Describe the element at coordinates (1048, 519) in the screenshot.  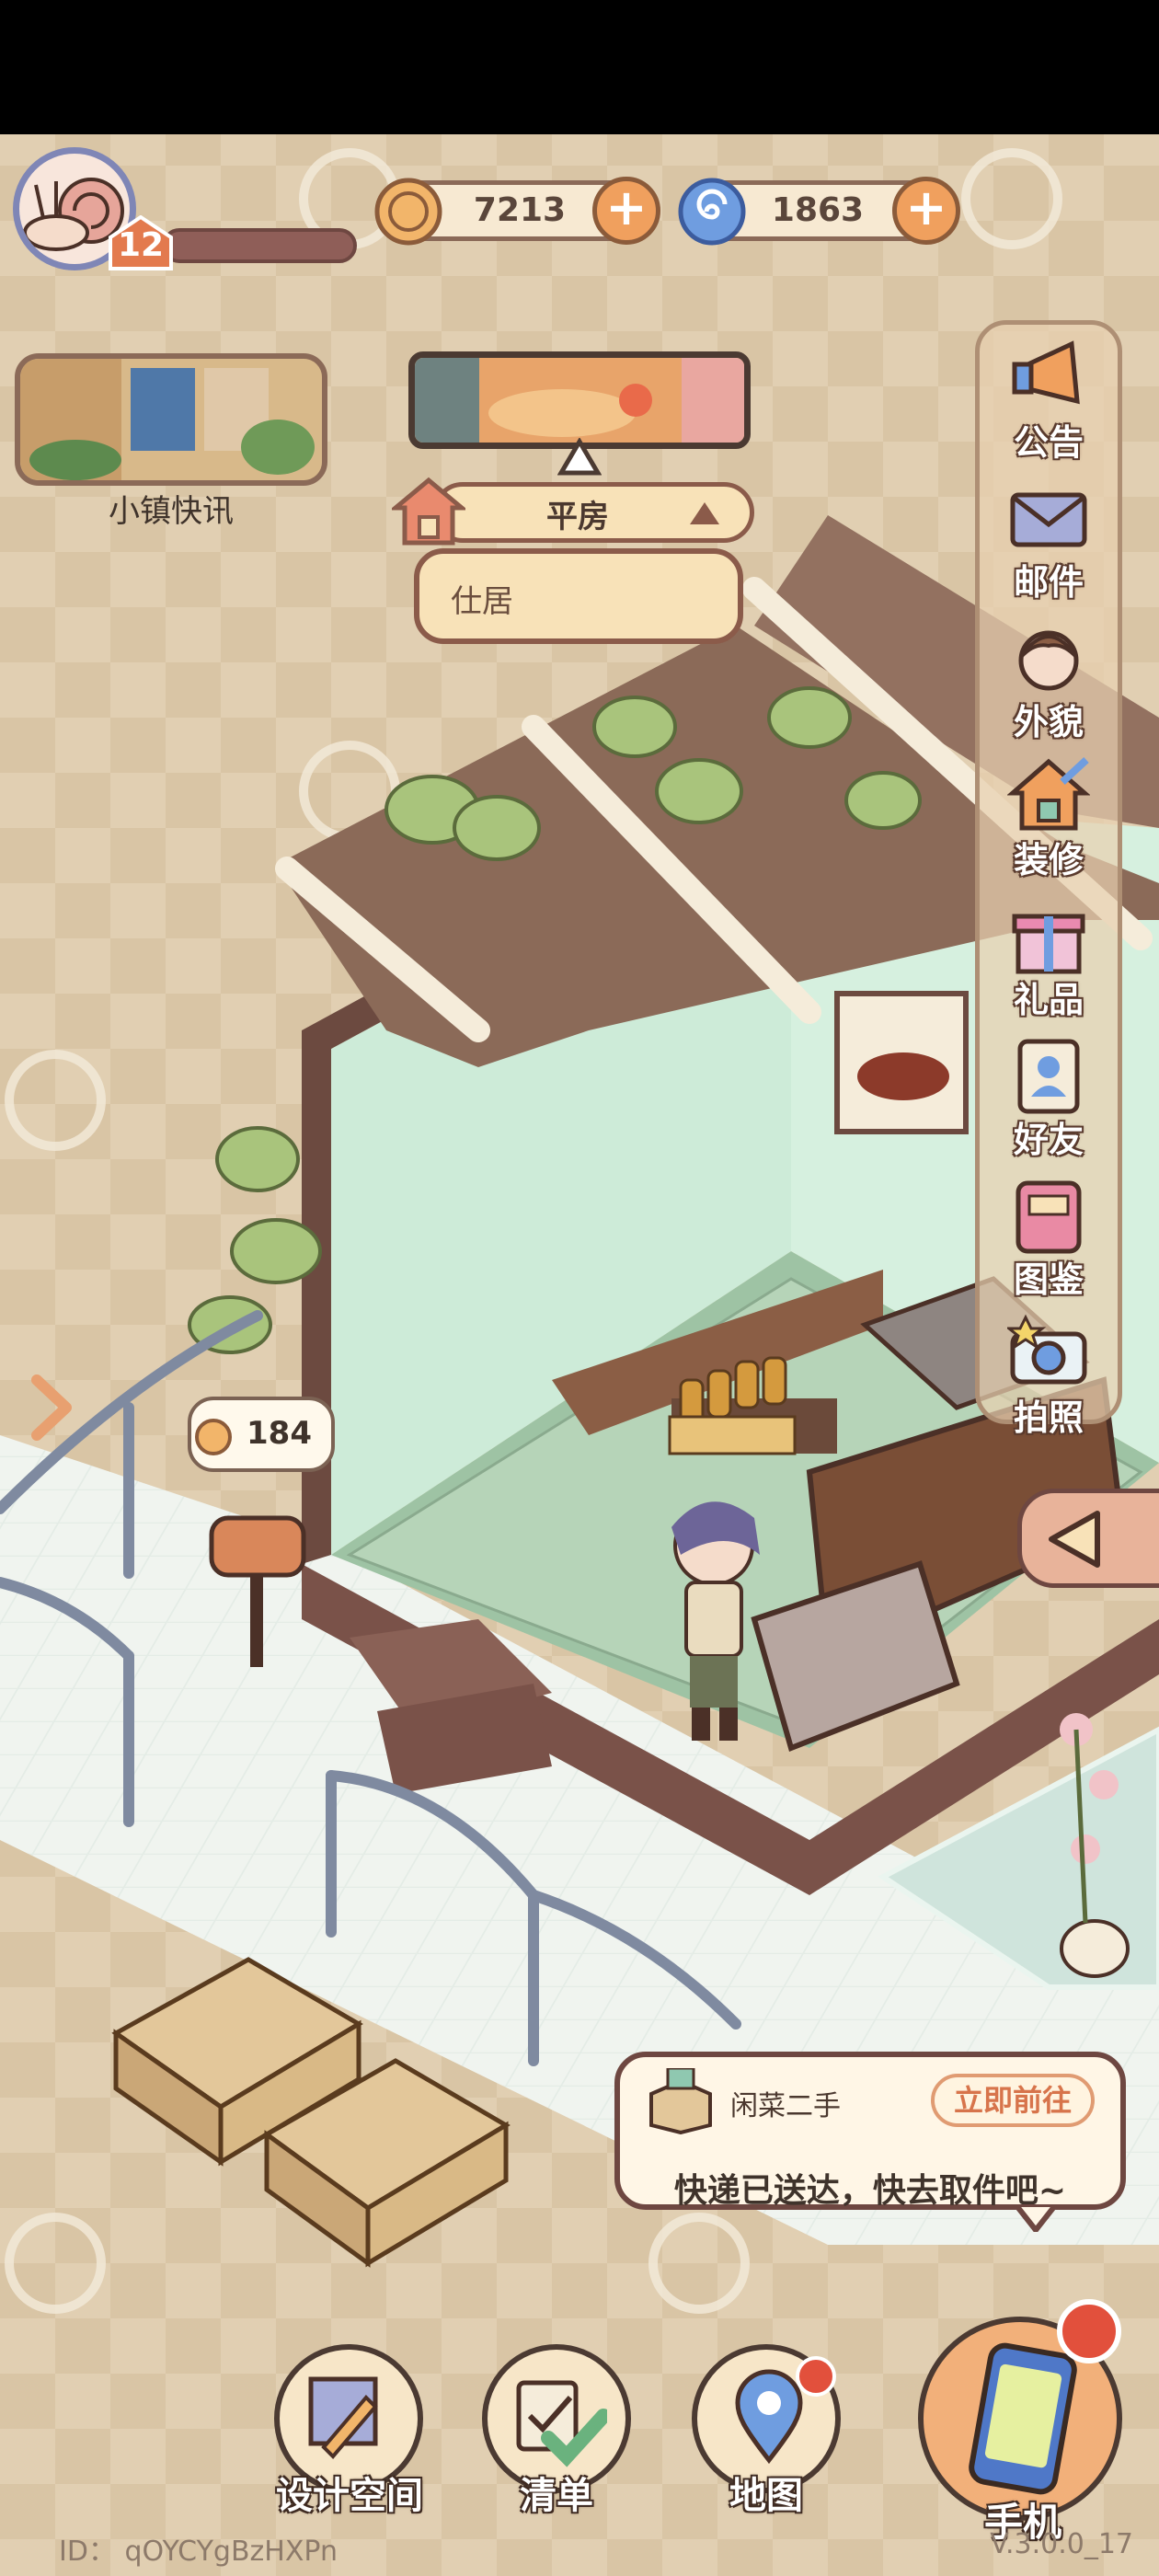
I see `mail-icon` at that location.